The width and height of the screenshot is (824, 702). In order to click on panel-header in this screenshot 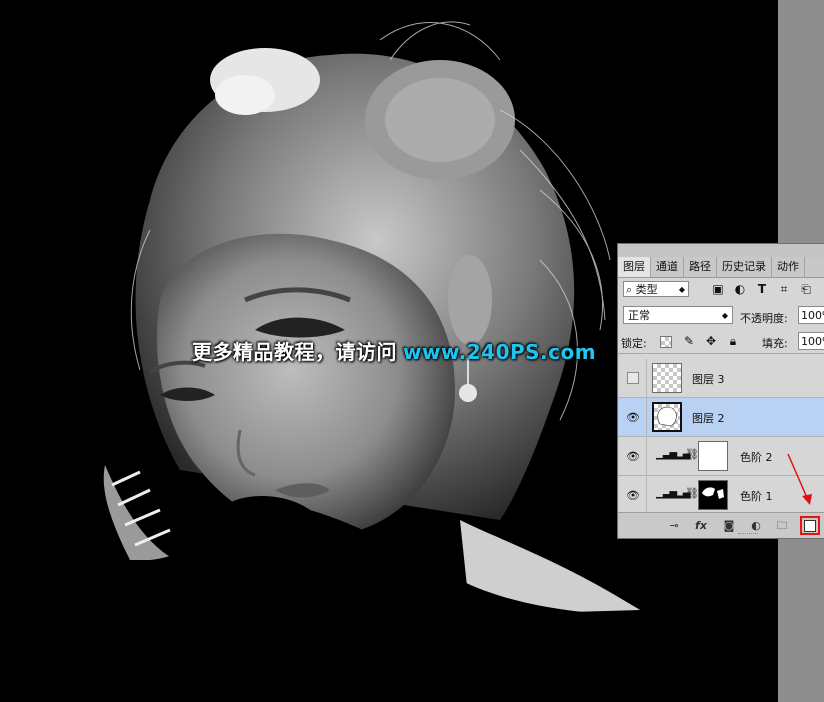, I will do `click(721, 250)`.